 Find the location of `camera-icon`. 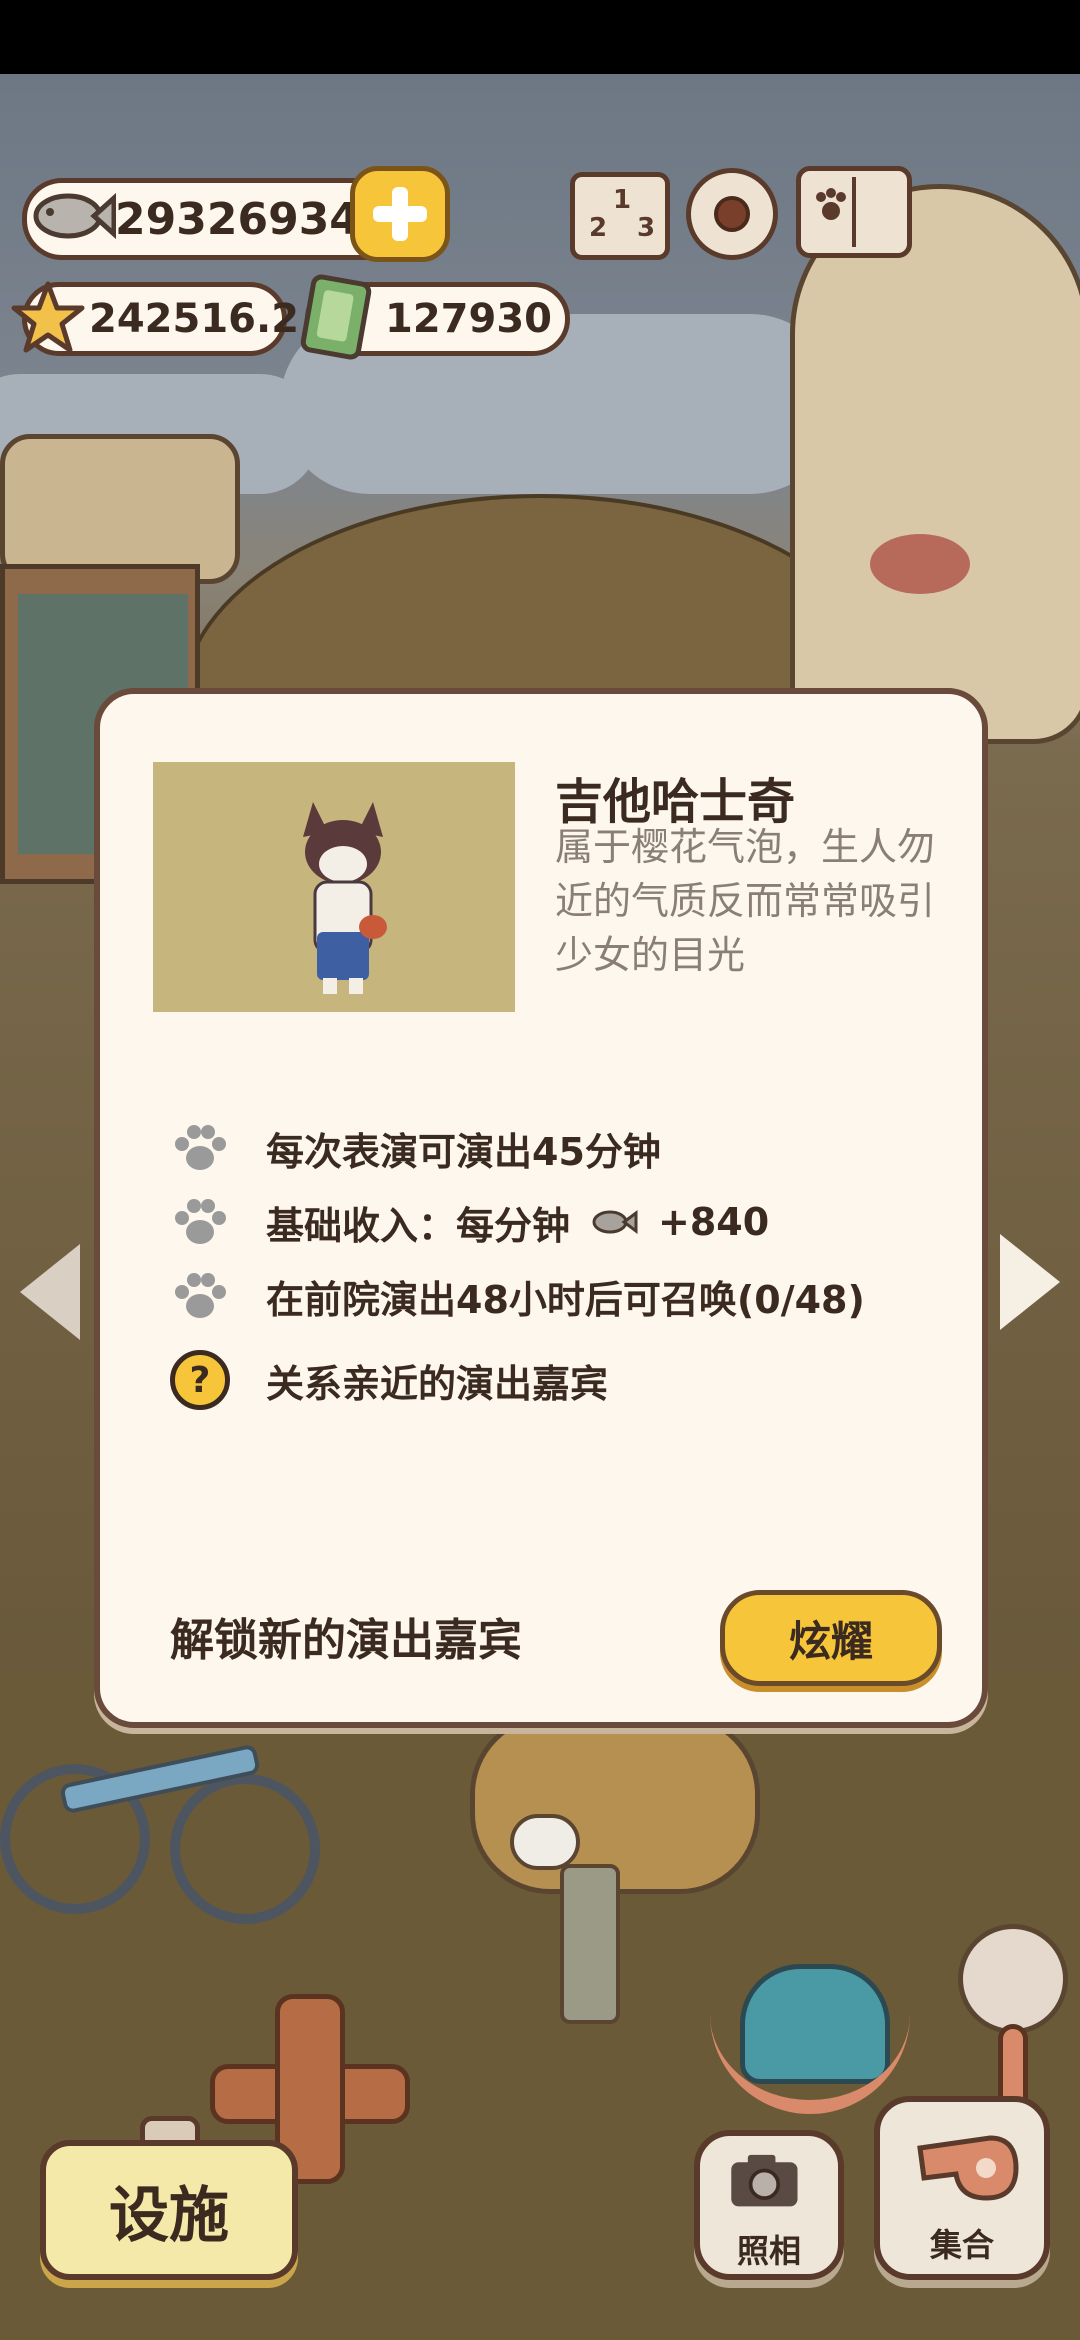

camera-icon is located at coordinates (764, 2180).